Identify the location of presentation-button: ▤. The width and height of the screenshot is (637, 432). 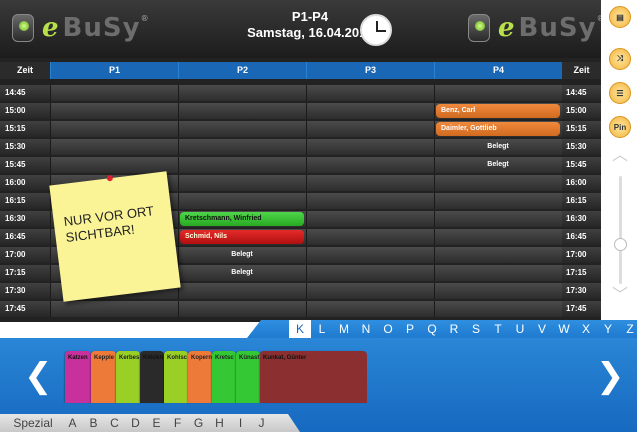
(620, 17).